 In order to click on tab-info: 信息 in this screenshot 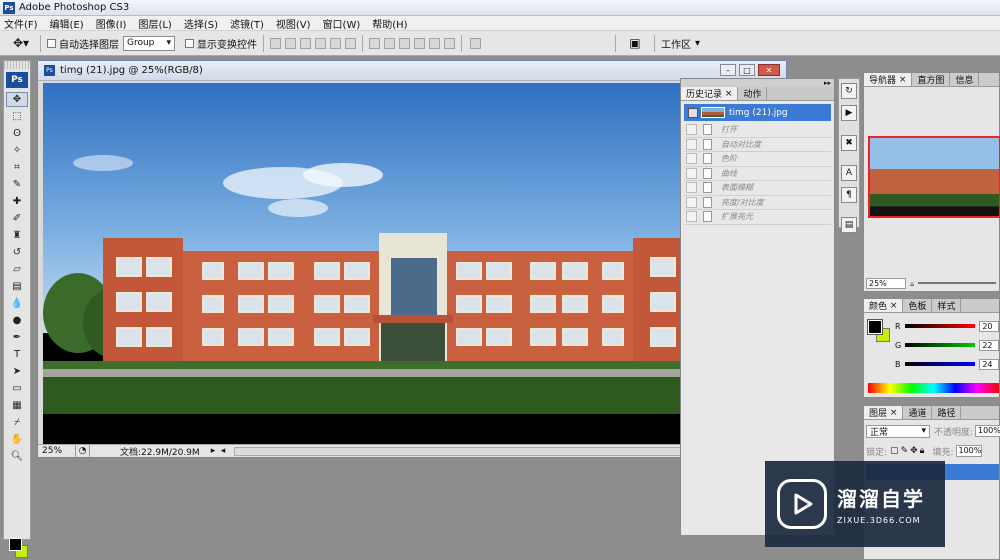, I will do `click(965, 79)`.